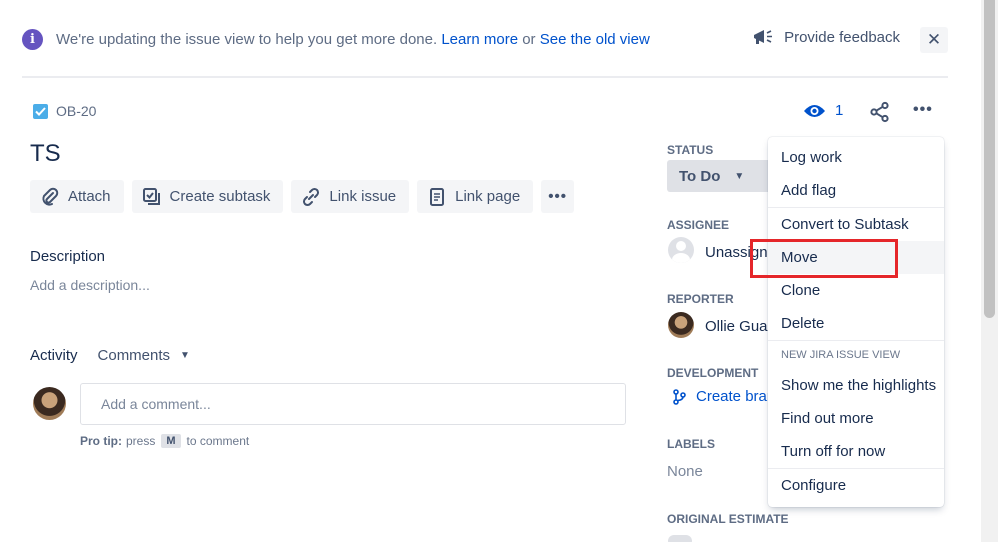  Describe the element at coordinates (728, 519) in the screenshot. I see `original-estimate-label: ORIGINAL ESTIMATE` at that location.